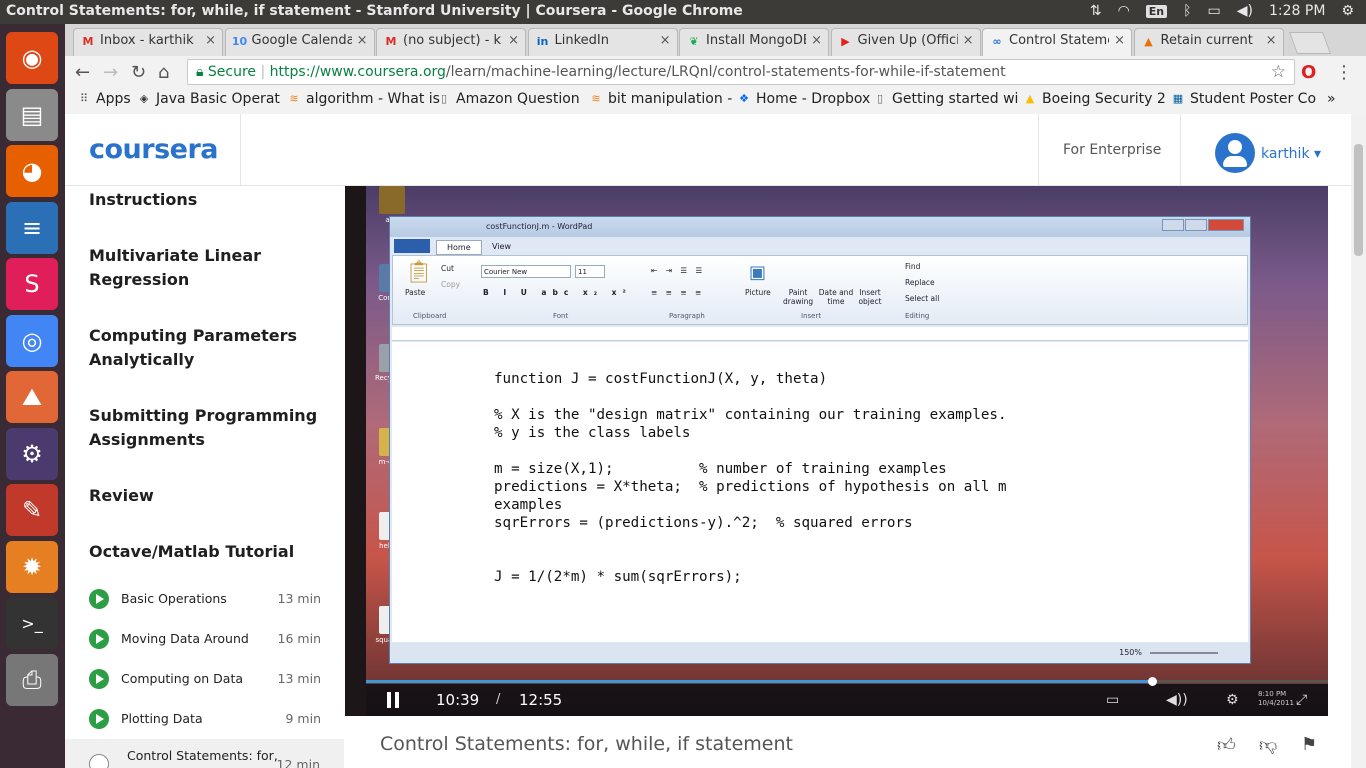  I want to click on user-menu: karthik ▾, so click(1291, 154).